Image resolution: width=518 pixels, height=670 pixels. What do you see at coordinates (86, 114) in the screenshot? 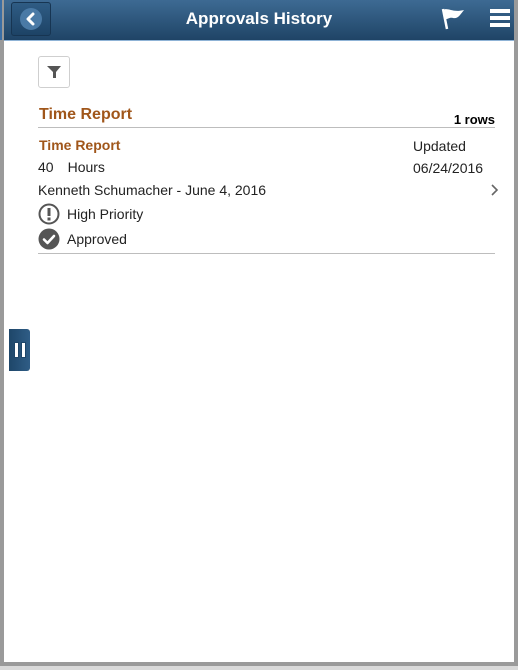
I see `section-title: Time Report` at bounding box center [86, 114].